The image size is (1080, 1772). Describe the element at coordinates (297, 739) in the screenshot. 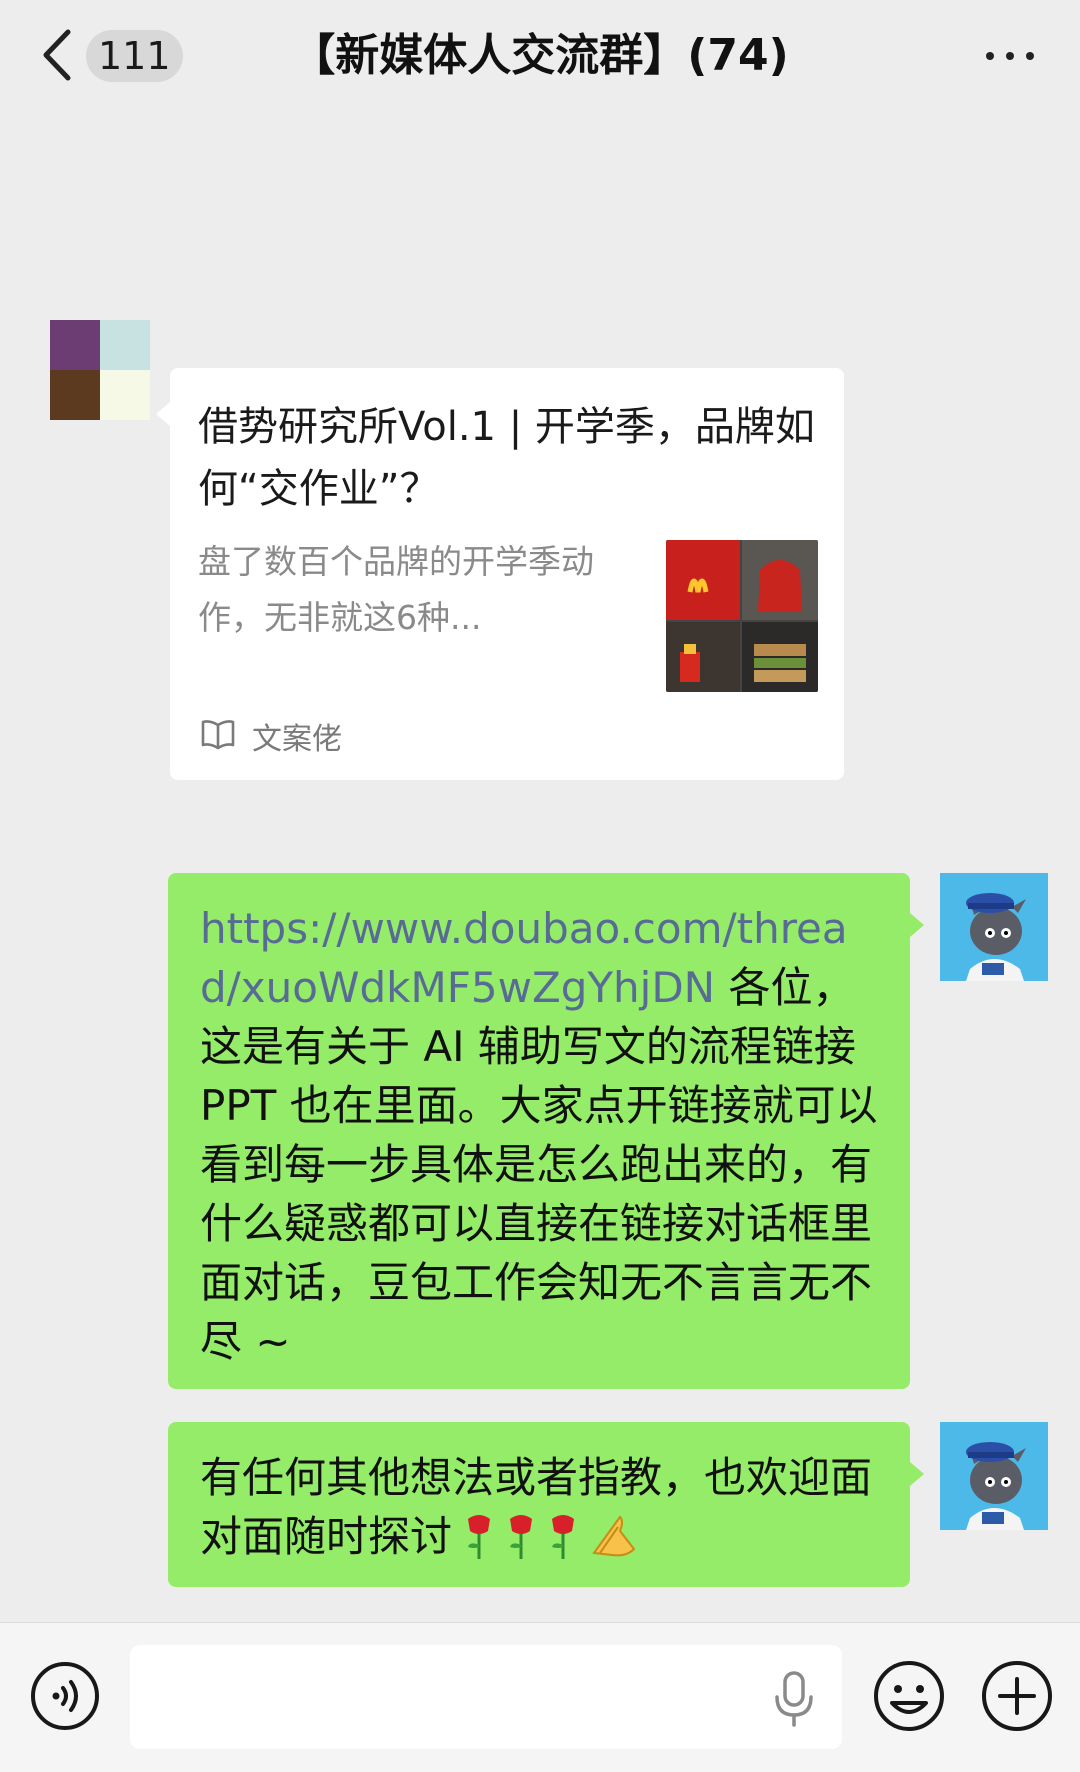

I see `card-source-name: 文案佬` at that location.